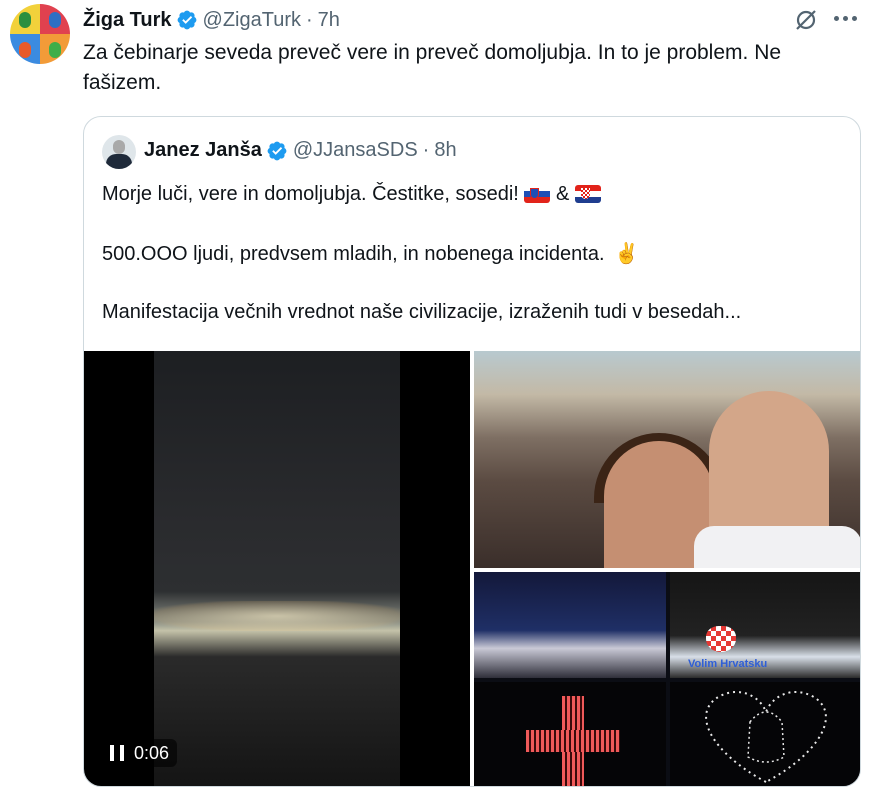 This screenshot has width=871, height=807. I want to click on collage-cell-cross, so click(570, 734).